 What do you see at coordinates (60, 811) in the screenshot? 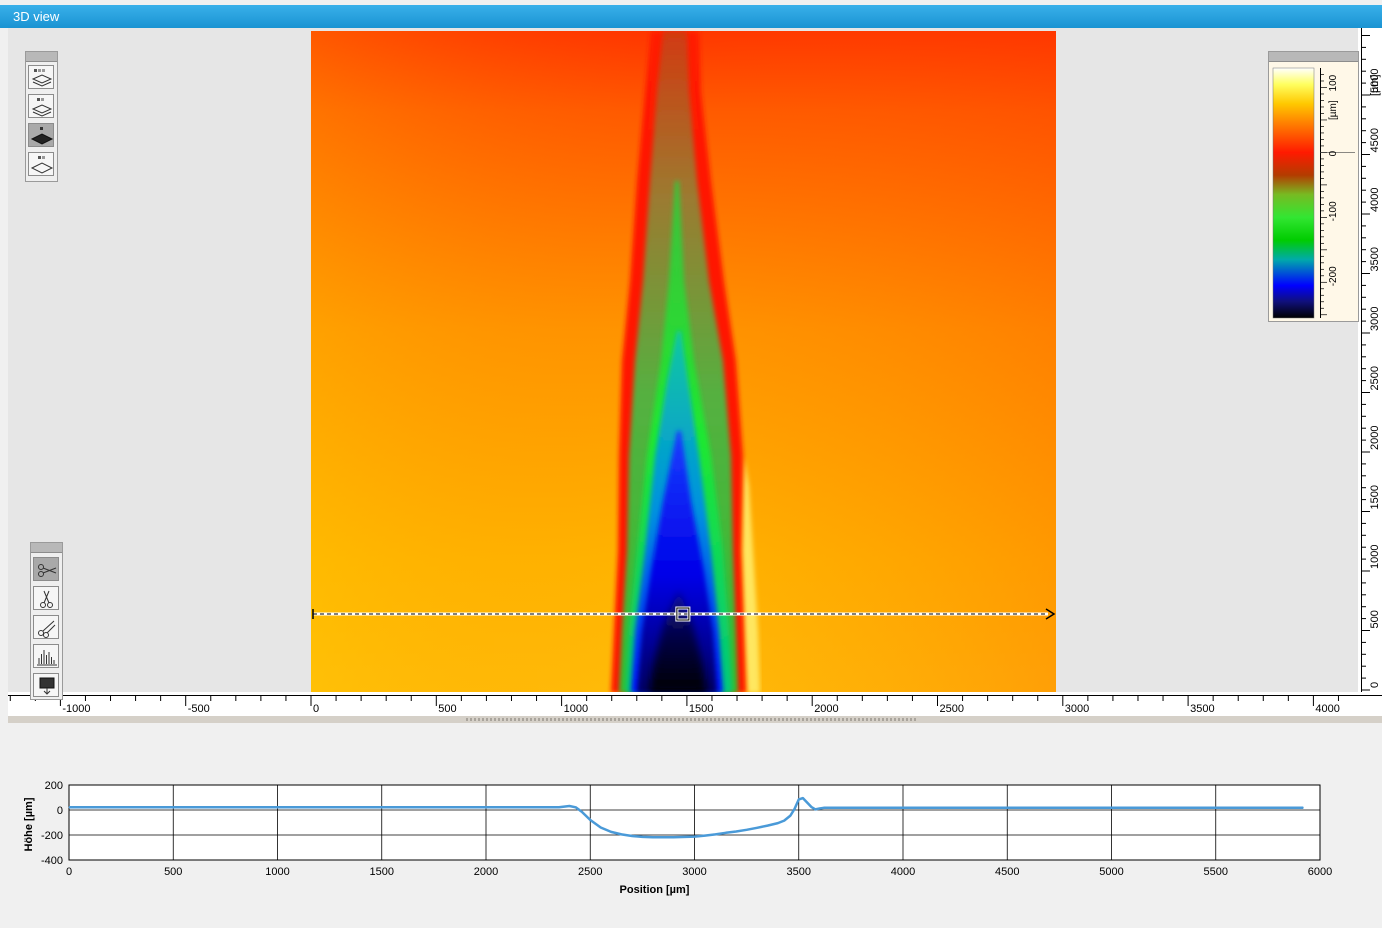
I see `profile-y-tick-label: 0` at bounding box center [60, 811].